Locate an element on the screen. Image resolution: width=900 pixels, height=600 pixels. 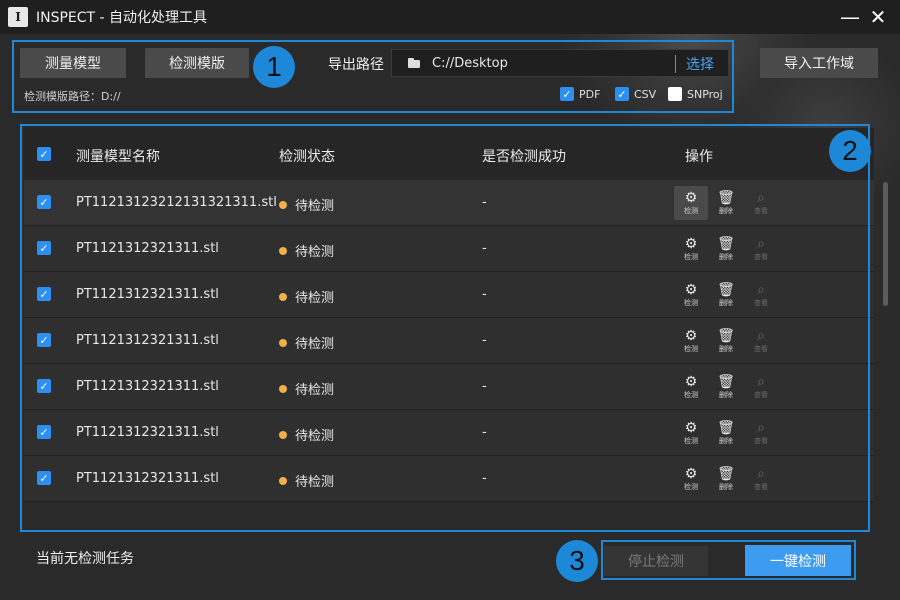
template-path-text: 检测模版路径：D:// is located at coordinates (72, 96).